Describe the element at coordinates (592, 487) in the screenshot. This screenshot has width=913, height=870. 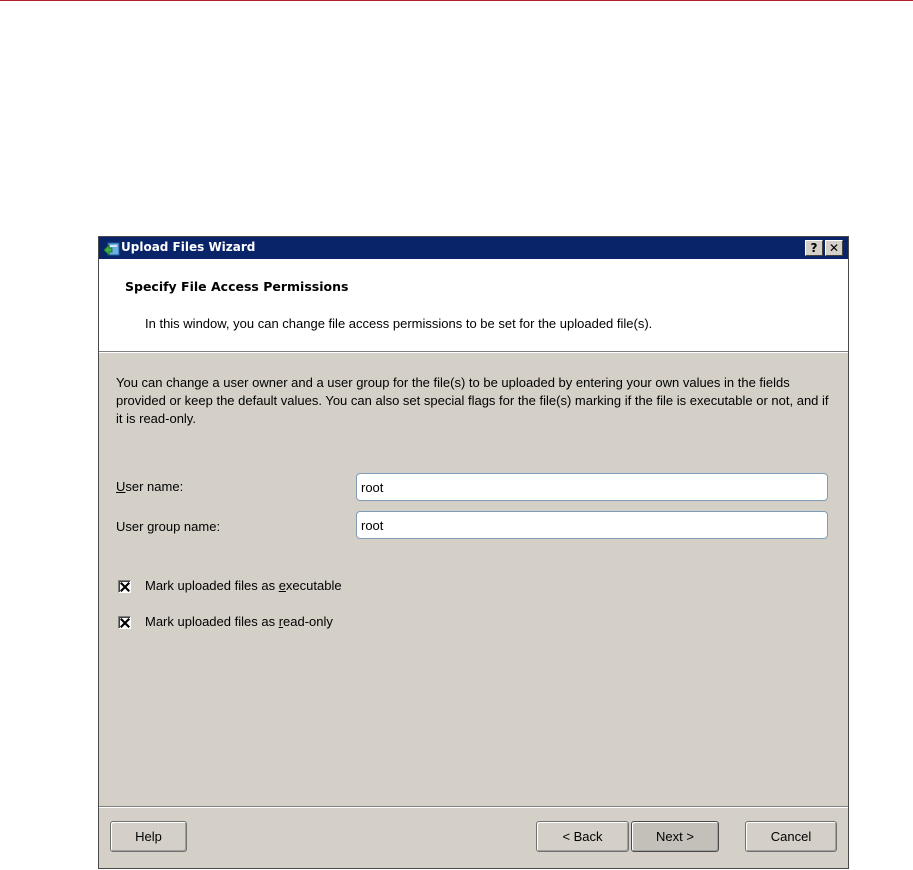
I see `user-name-input` at that location.